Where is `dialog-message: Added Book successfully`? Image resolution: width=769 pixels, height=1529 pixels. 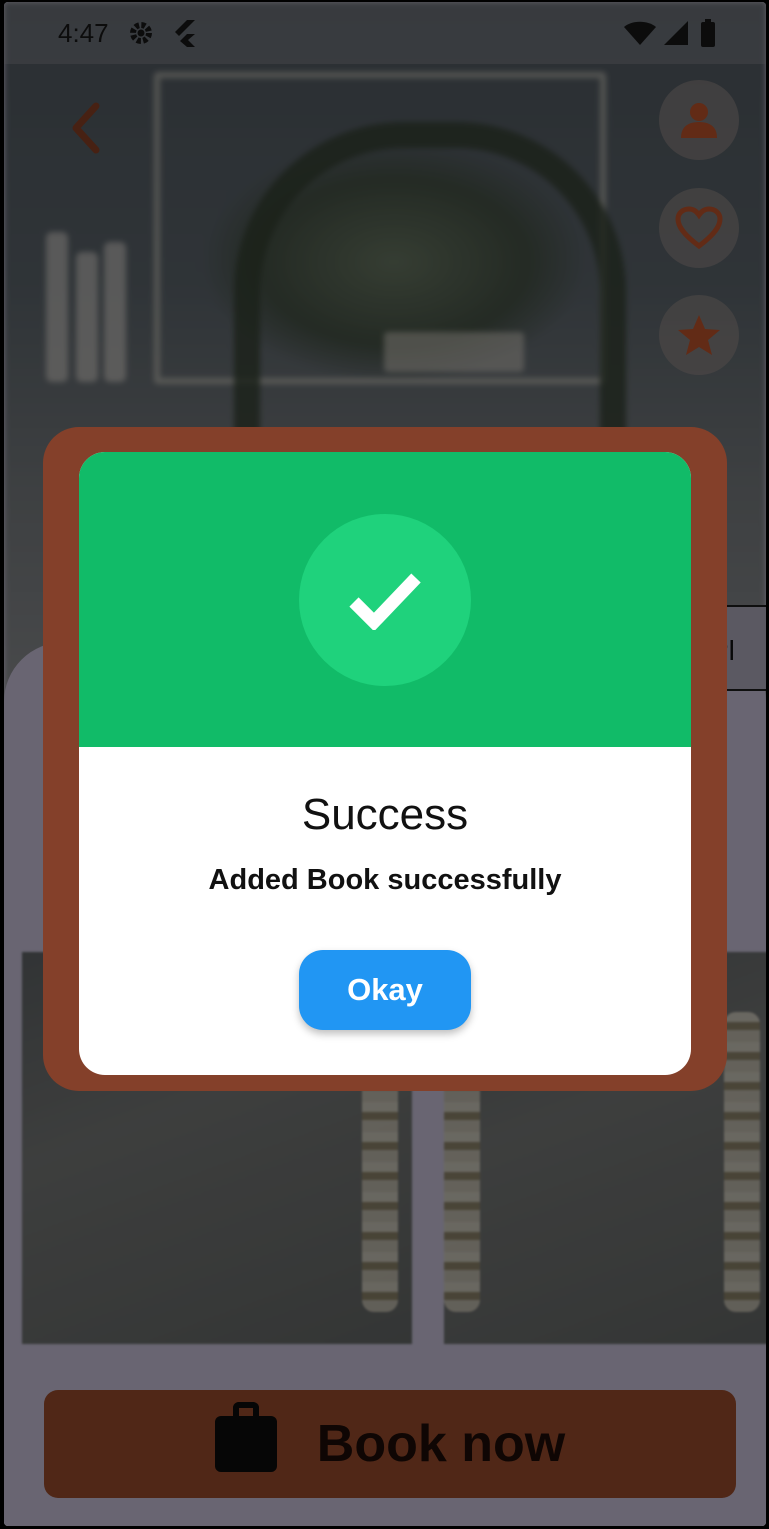 dialog-message: Added Book successfully is located at coordinates (385, 880).